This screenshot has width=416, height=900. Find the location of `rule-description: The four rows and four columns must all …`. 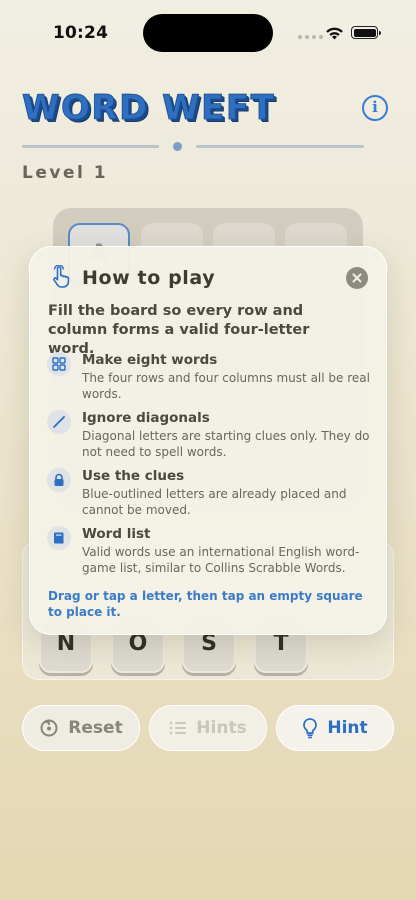

rule-description: The four rows and four columns must all … is located at coordinates (226, 386).